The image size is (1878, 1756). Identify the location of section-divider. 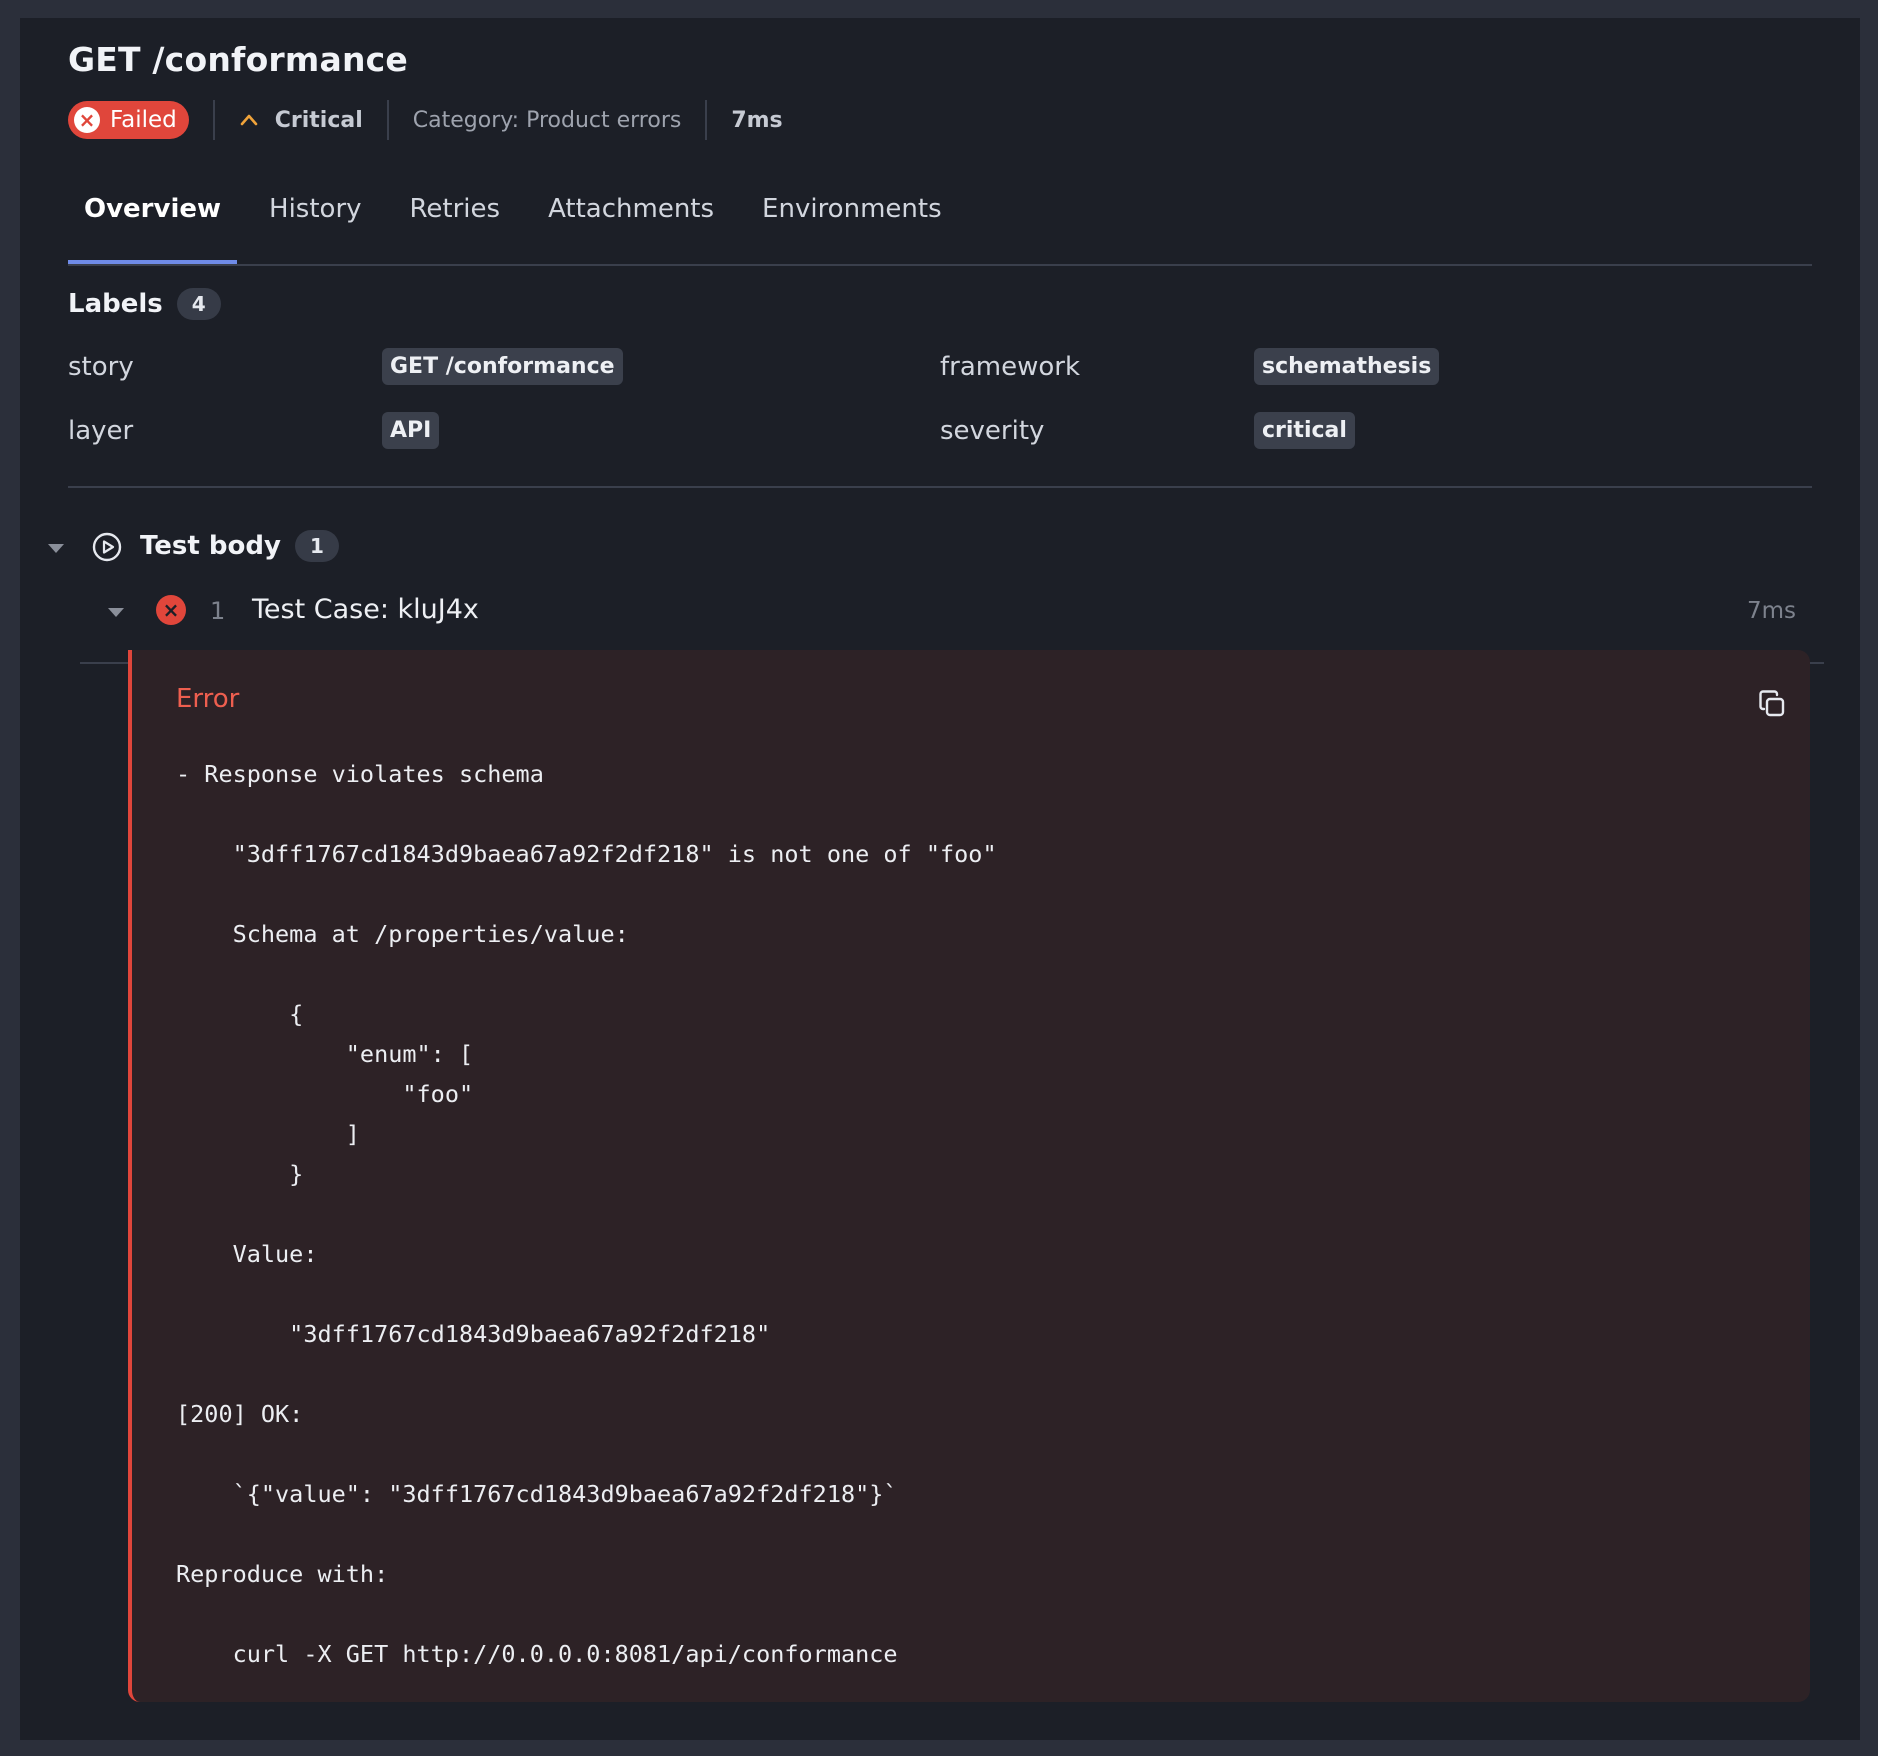
(940, 487).